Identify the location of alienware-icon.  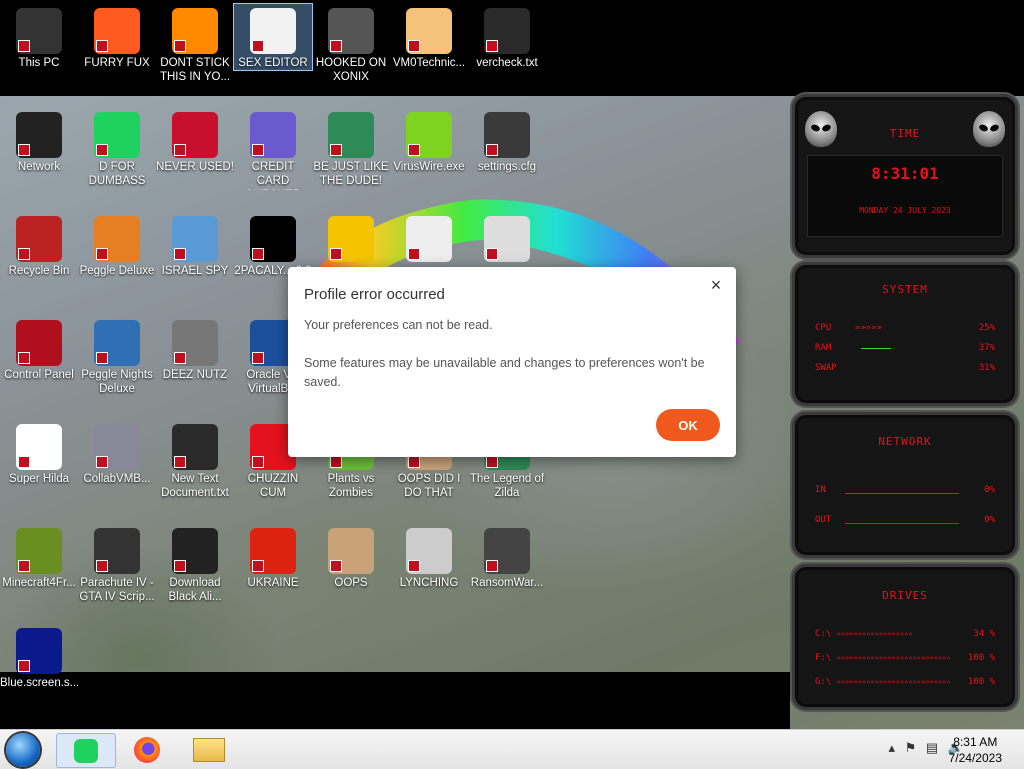
(39, 135).